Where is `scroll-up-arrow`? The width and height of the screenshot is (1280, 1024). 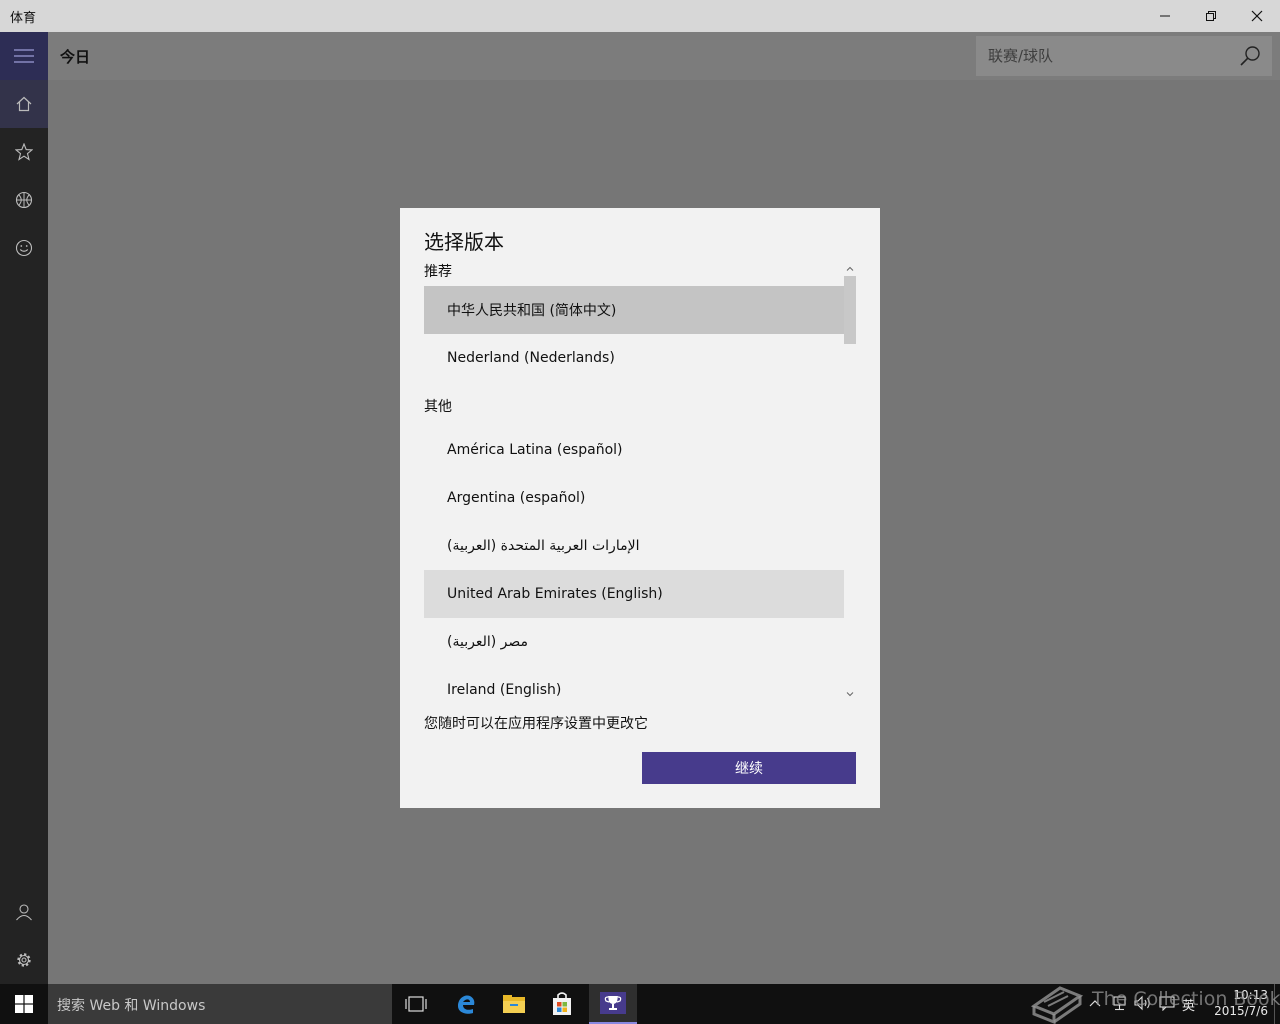
scroll-up-arrow is located at coordinates (850, 268).